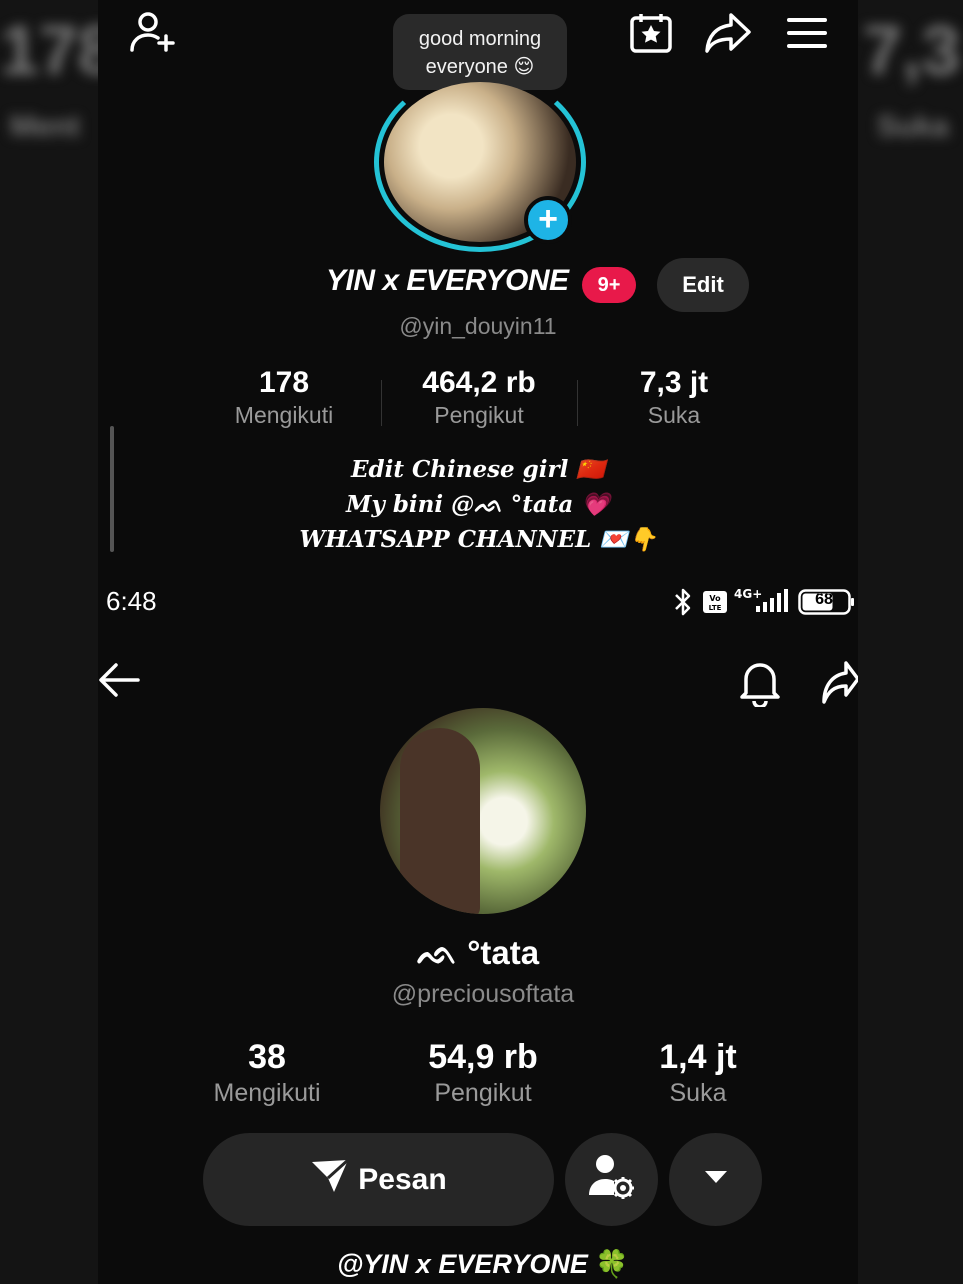 The image size is (963, 1284). What do you see at coordinates (462, 1264) in the screenshot?
I see `footer-text: @YIN x EVERYONE` at bounding box center [462, 1264].